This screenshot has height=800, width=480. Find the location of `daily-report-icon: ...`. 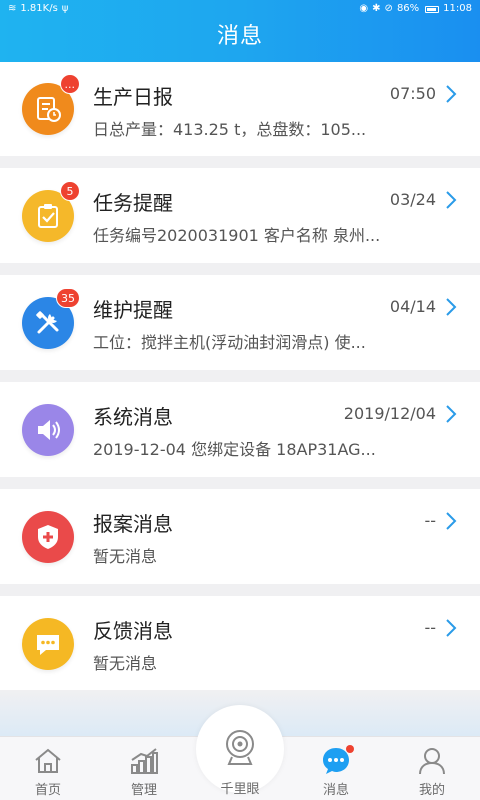

daily-report-icon: ... is located at coordinates (51, 104).